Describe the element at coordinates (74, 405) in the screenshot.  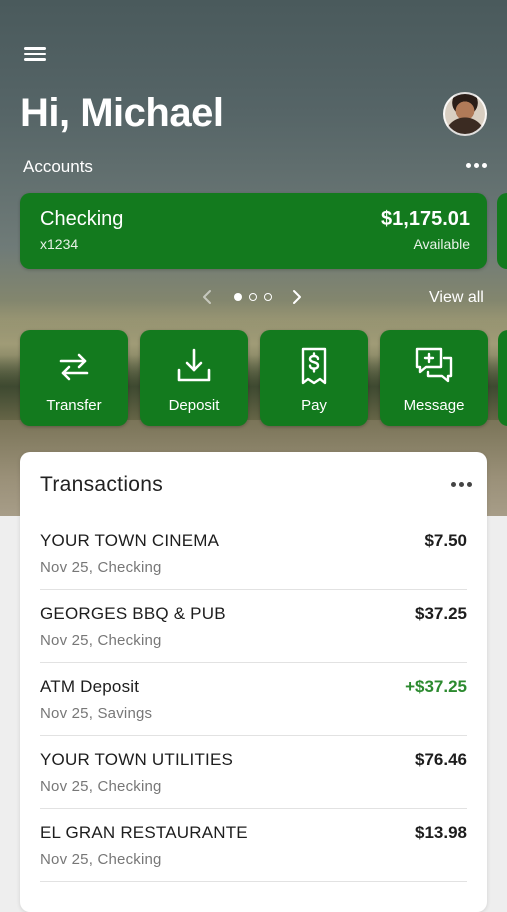
I see `transfer-label: Transfer` at that location.